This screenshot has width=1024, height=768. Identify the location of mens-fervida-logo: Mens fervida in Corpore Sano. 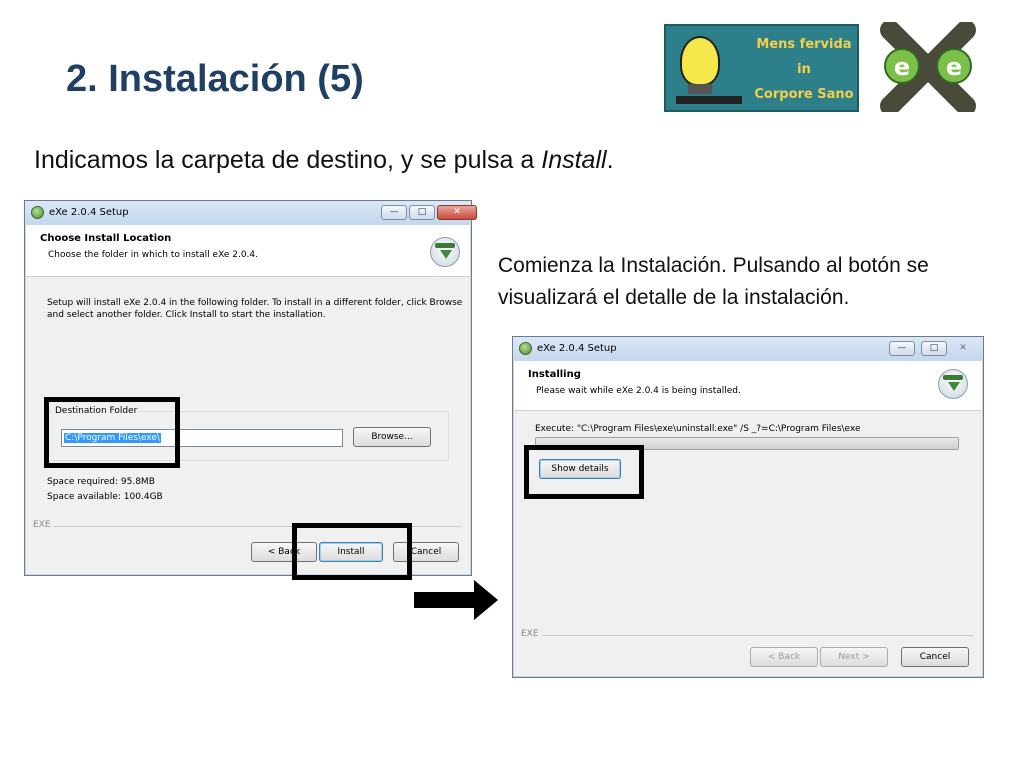
(761, 68).